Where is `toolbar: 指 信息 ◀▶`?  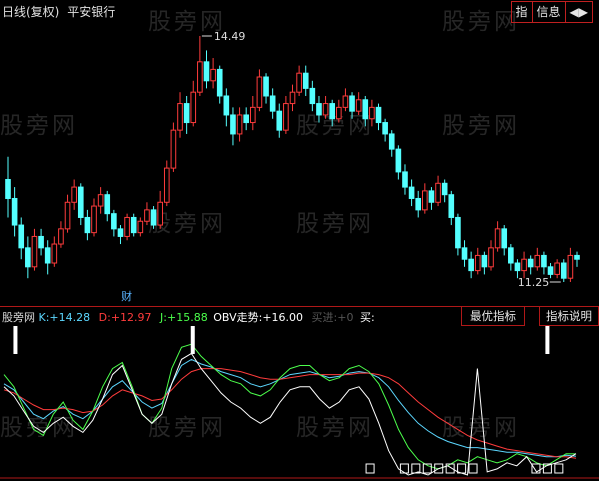 toolbar: 指 信息 ◀▶ is located at coordinates (551, 12).